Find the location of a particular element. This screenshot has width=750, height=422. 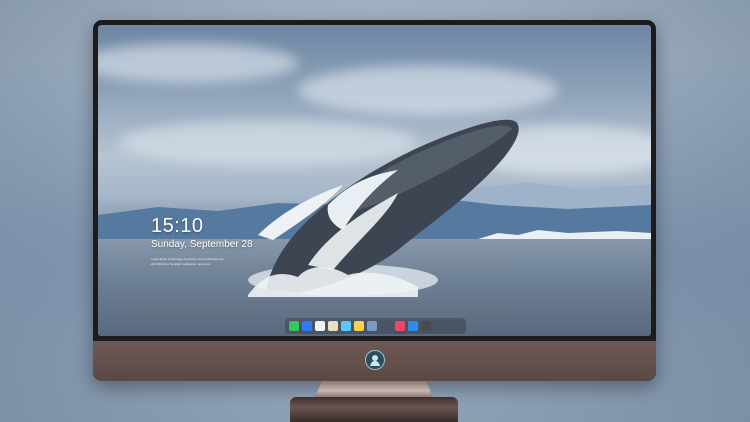

safari-icon is located at coordinates (413, 326).